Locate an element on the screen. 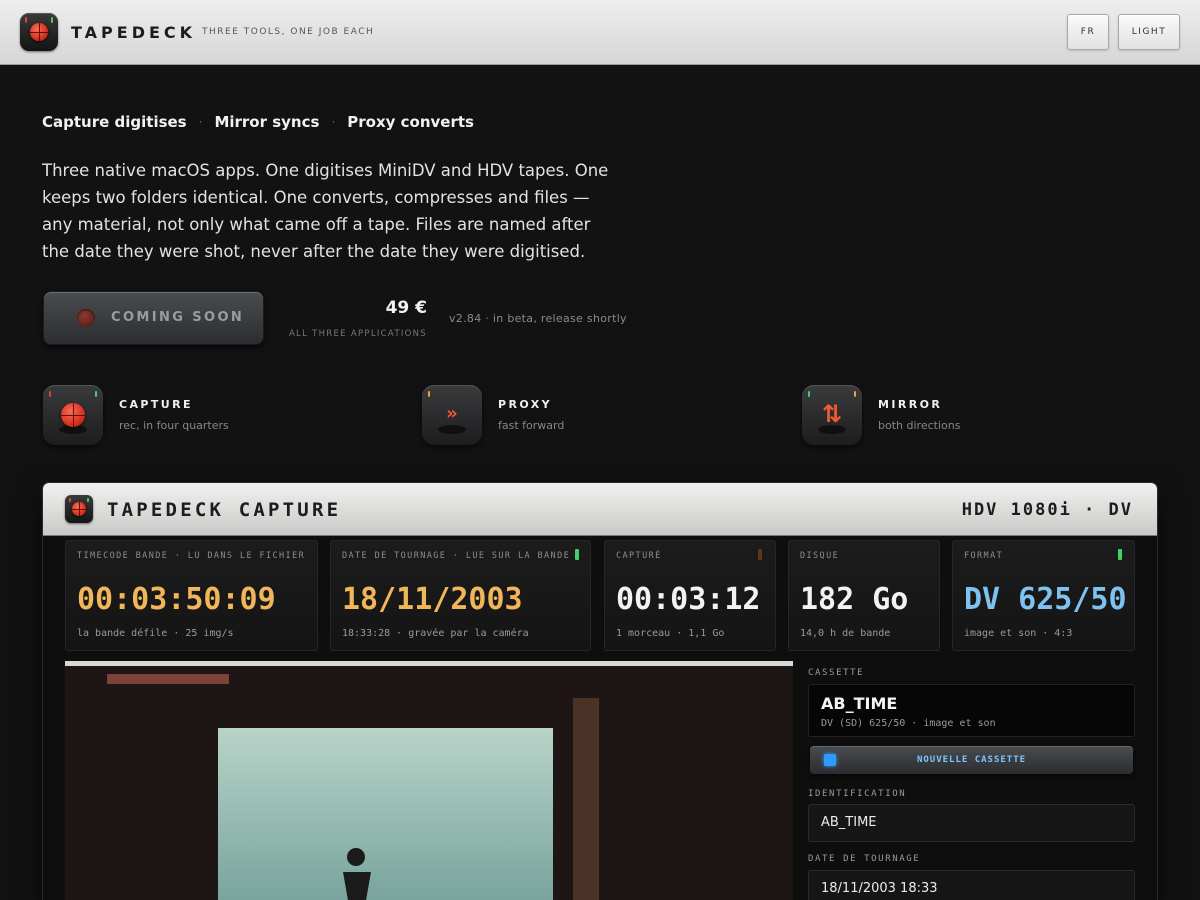  captured-panel: CAPTURÉ 00:03:12 1 morceau · 1,1 Go is located at coordinates (690, 595).